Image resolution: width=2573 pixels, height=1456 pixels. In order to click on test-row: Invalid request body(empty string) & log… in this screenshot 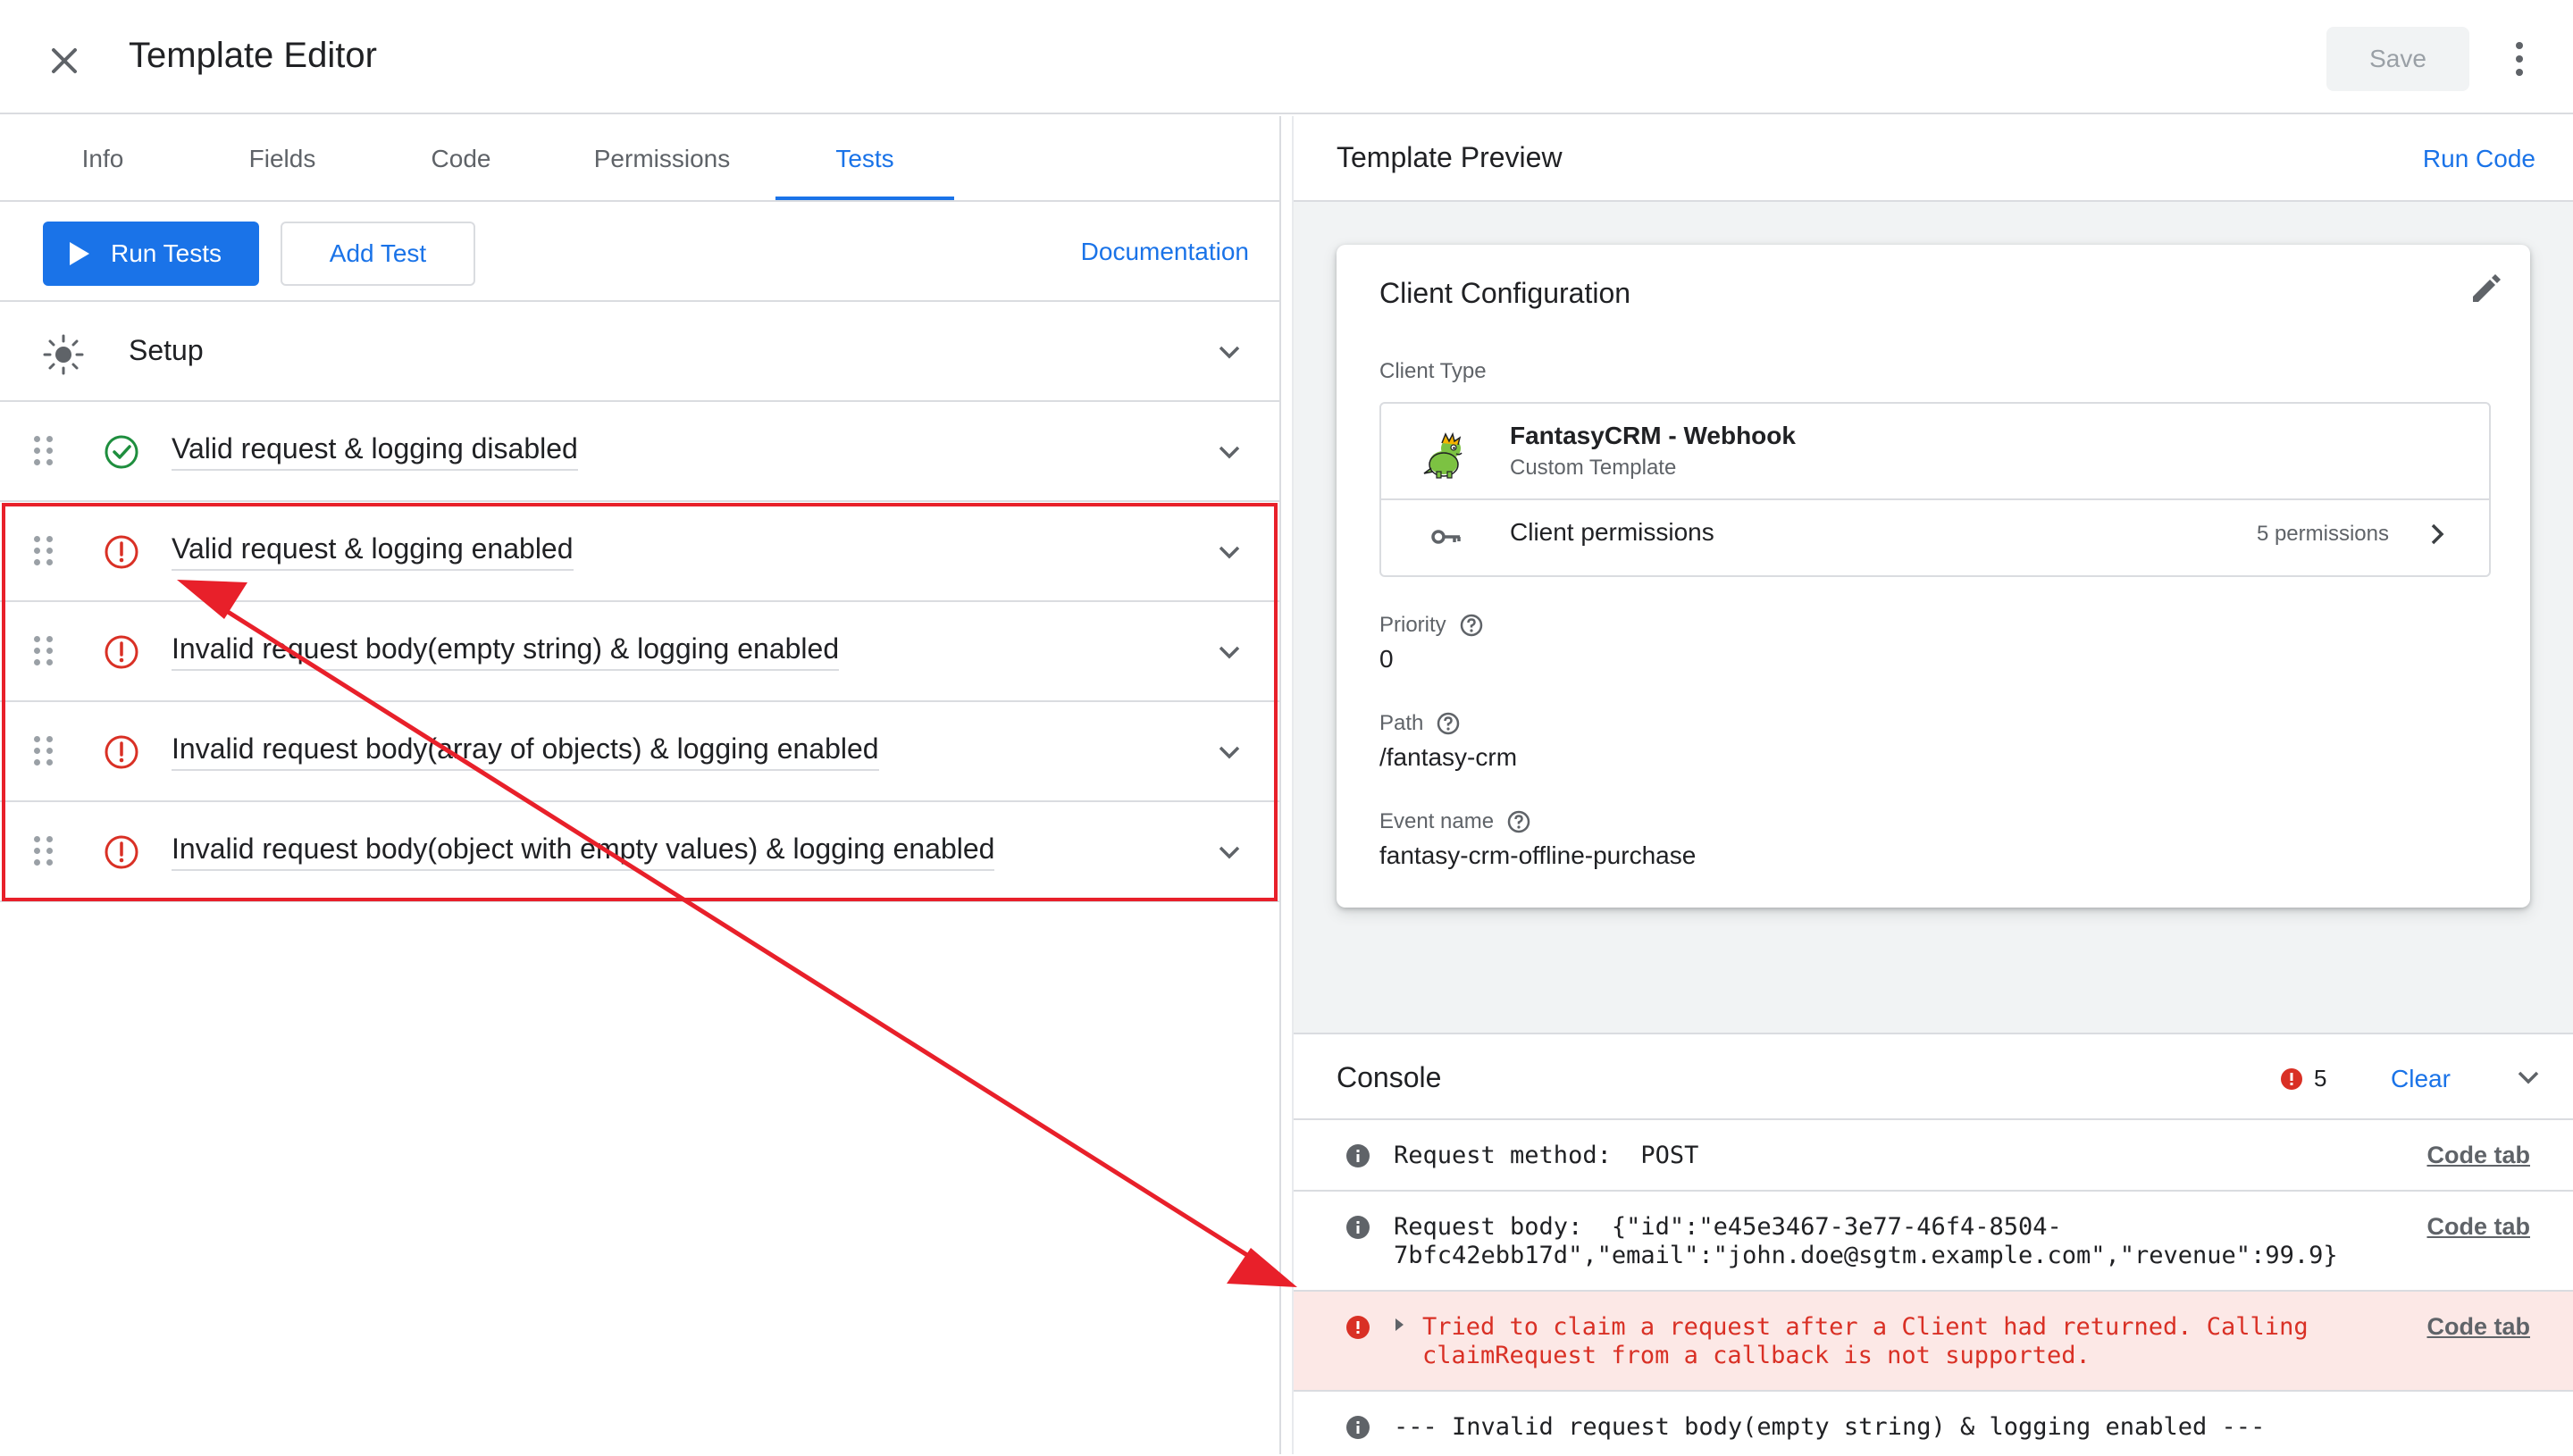, I will do `click(639, 652)`.